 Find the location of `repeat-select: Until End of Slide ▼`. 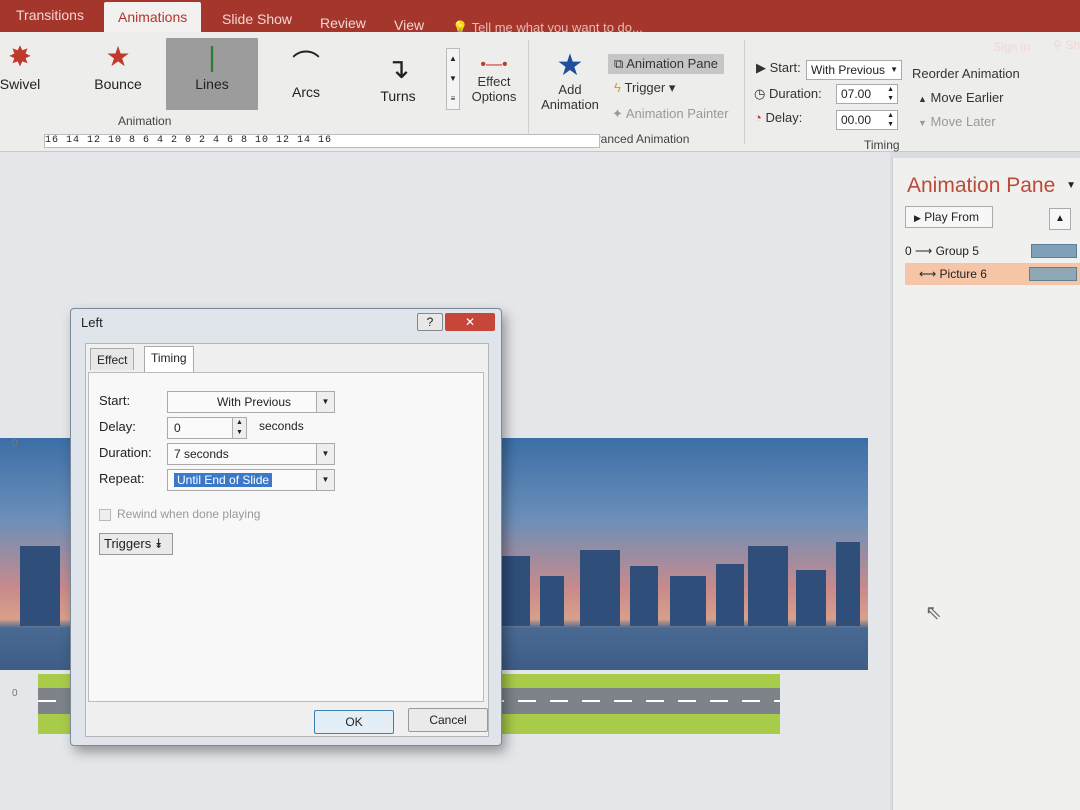

repeat-select: Until End of Slide ▼ is located at coordinates (251, 480).